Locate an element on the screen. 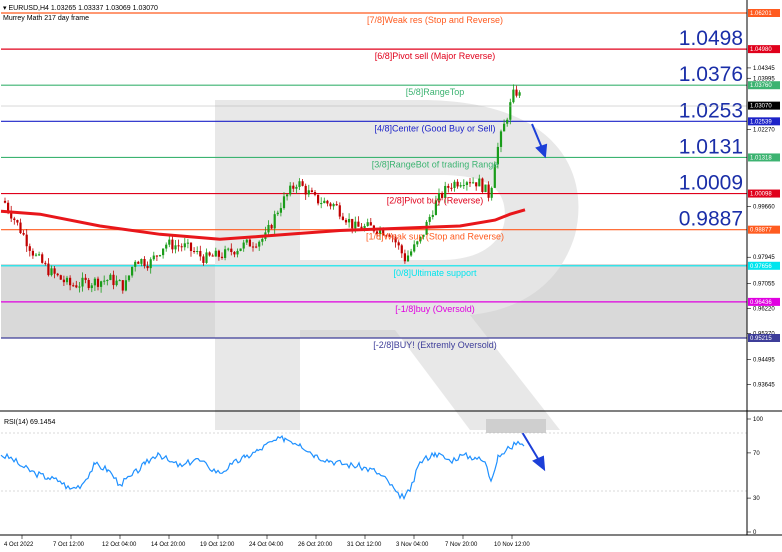  price-tick-label: 0.93645 is located at coordinates (764, 385).